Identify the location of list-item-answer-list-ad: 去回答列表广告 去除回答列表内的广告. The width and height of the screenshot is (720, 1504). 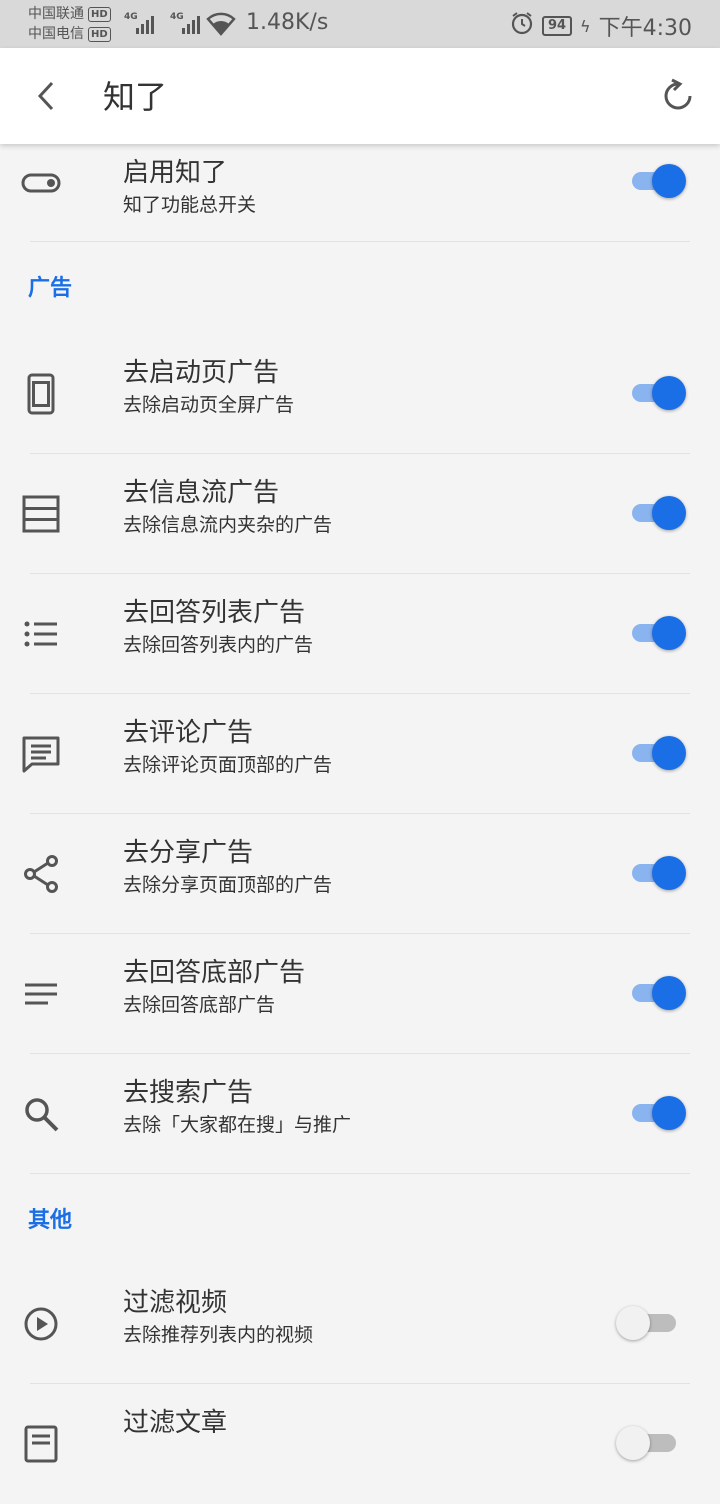
(360, 634).